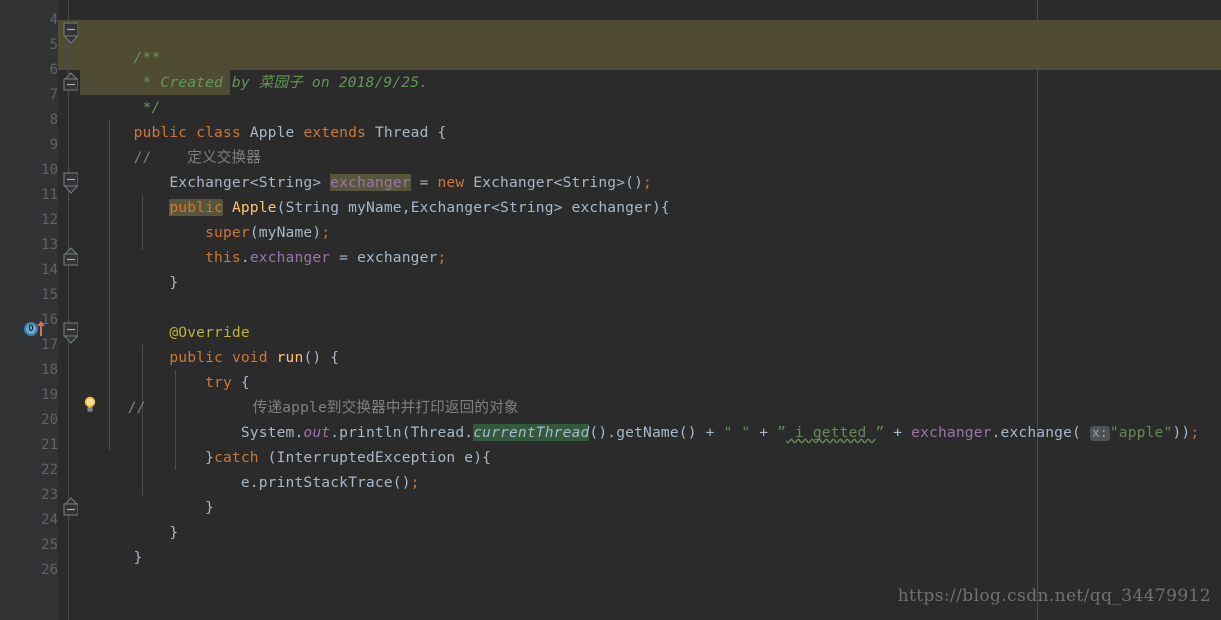  What do you see at coordinates (49, 220) in the screenshot?
I see `line-number: 12` at bounding box center [49, 220].